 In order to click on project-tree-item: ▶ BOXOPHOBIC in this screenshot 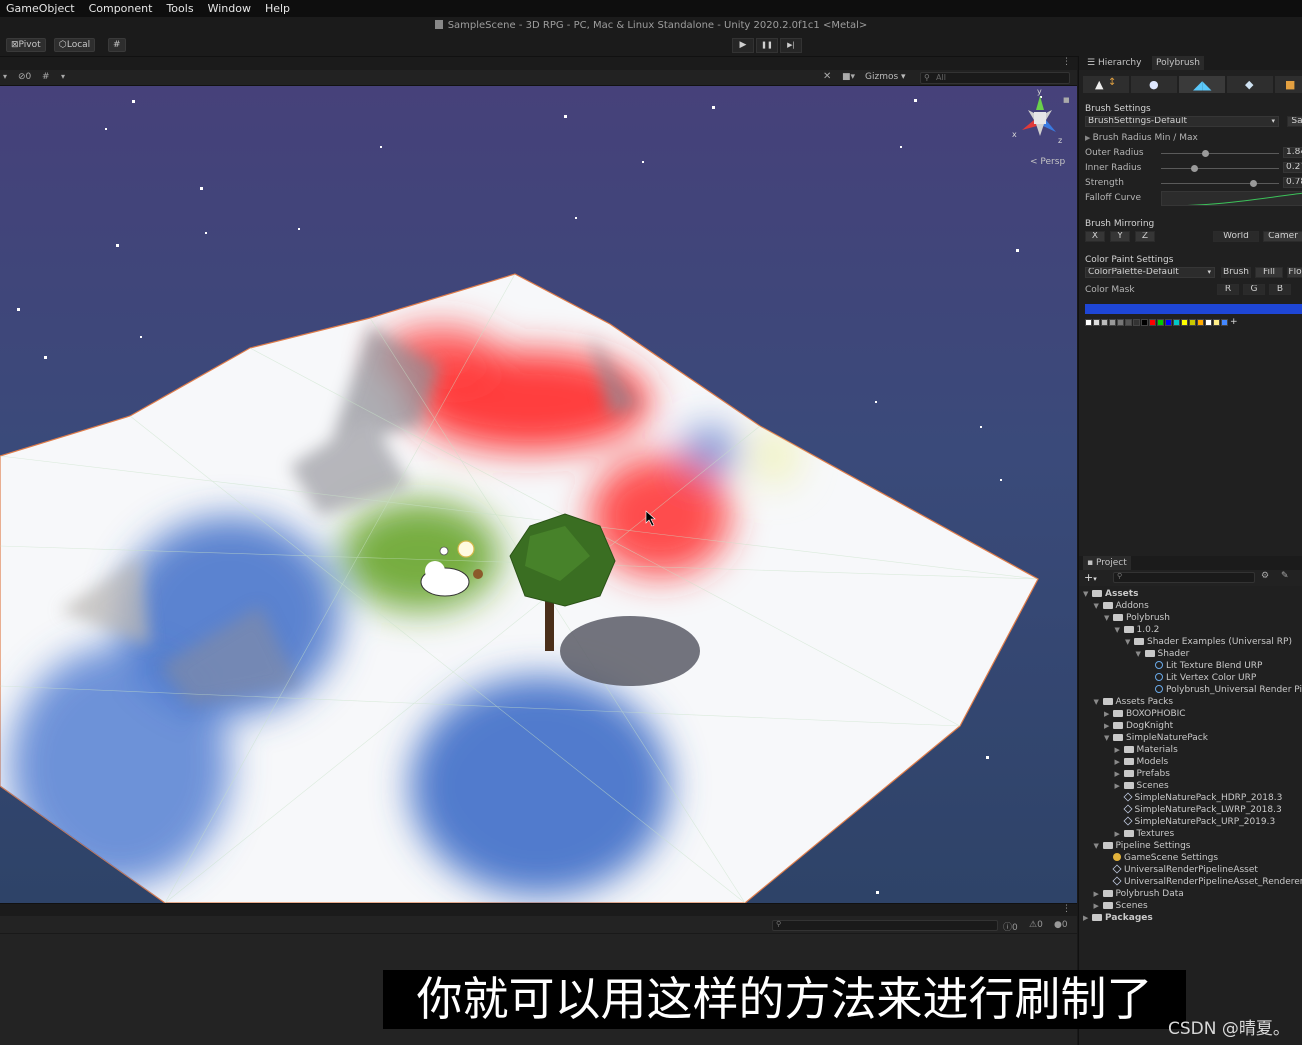, I will do `click(1145, 714)`.